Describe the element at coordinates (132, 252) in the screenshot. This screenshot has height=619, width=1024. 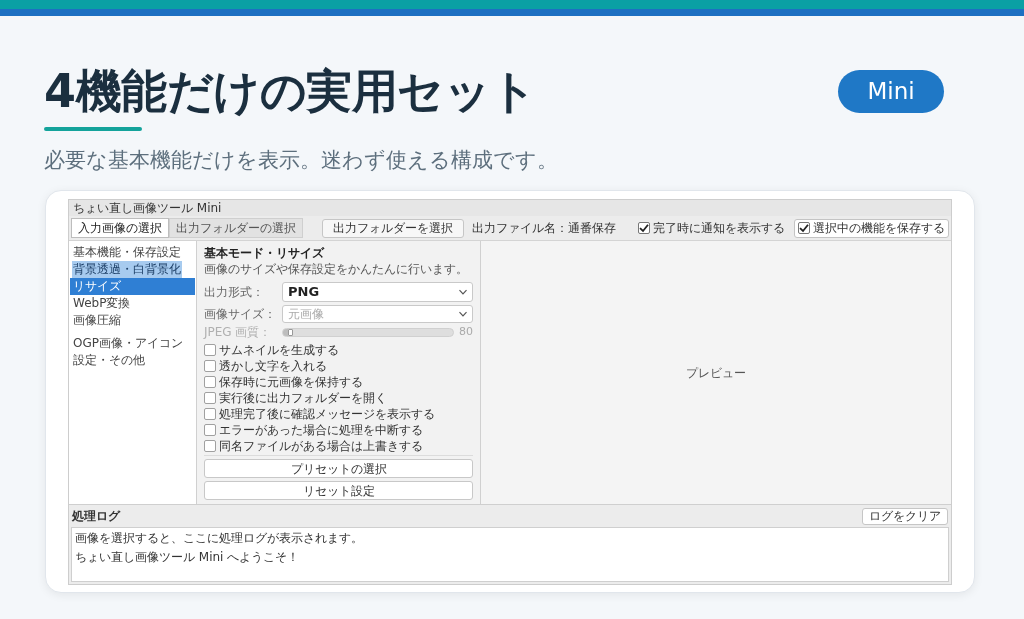
I see `sidebar-item: 基本機能・保存設定` at that location.